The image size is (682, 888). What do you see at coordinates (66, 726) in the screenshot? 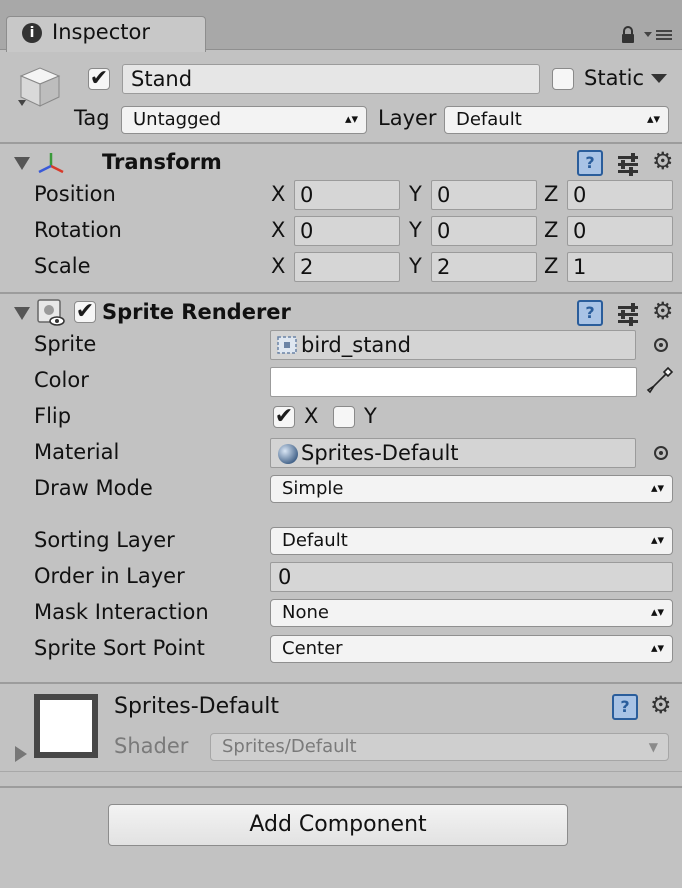
I see `material-preview-thumbnail` at bounding box center [66, 726].